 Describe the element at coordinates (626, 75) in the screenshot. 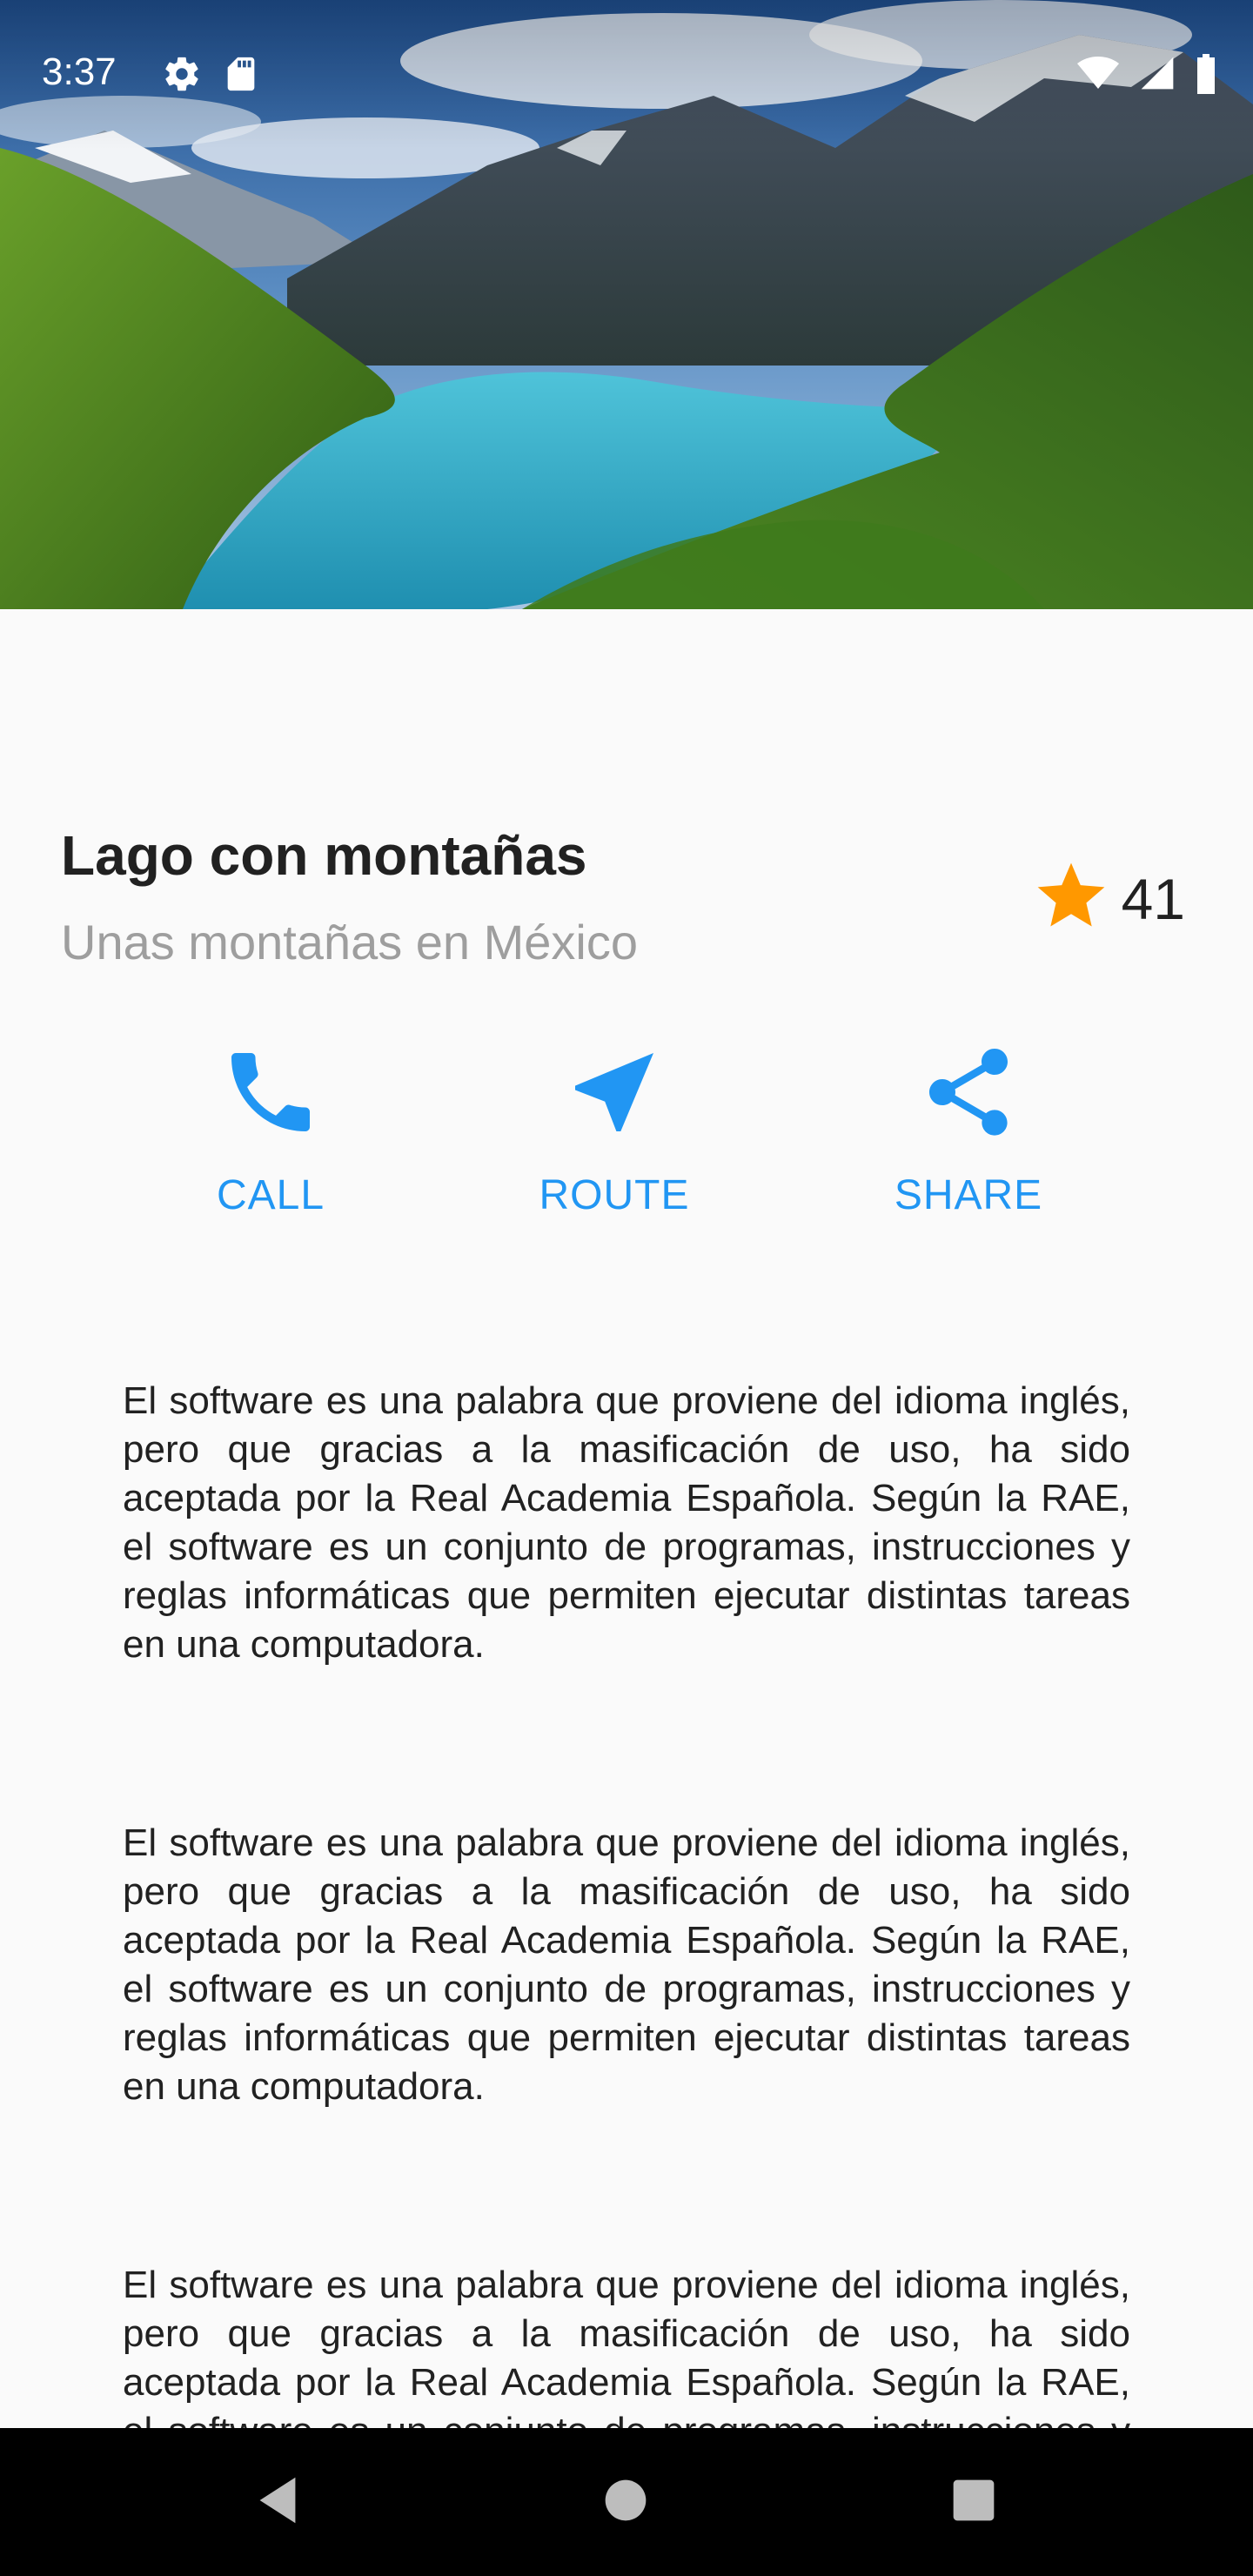

I see `status-bar: 3:37` at that location.